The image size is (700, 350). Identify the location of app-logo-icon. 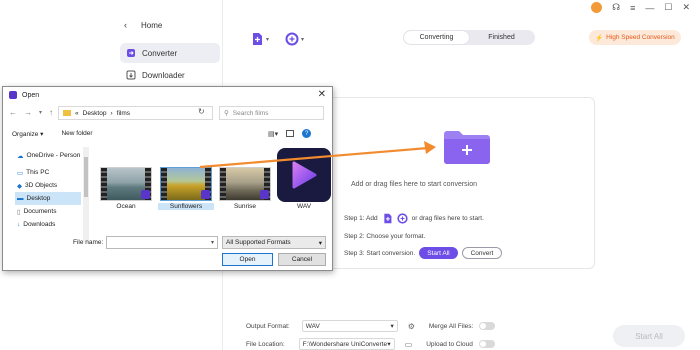
(13, 95).